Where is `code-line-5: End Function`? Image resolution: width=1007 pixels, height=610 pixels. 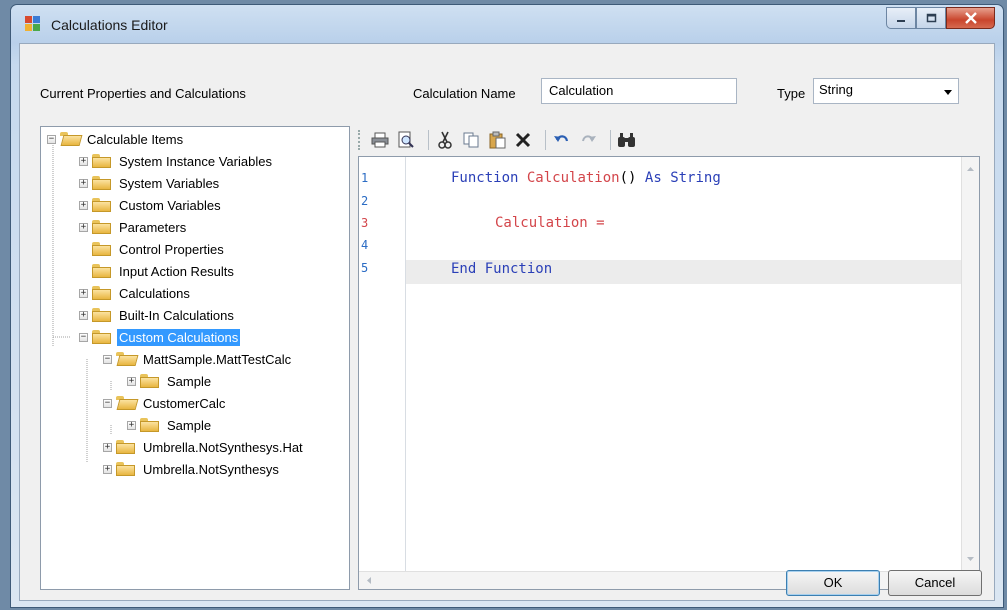
code-line-5: End Function is located at coordinates (502, 269).